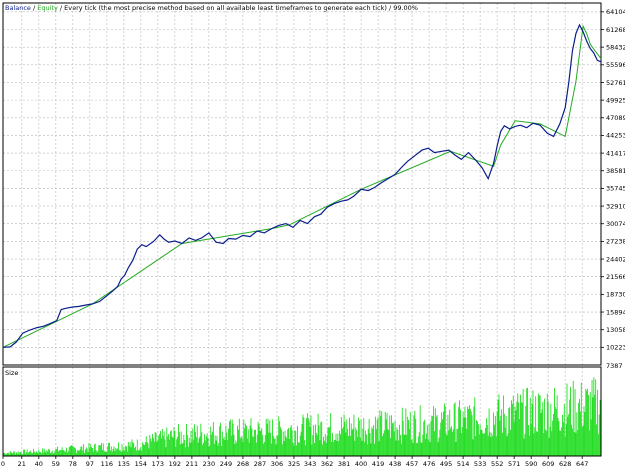 The width and height of the screenshot is (625, 468). I want to click on x-tick-label: 78, so click(73, 464).